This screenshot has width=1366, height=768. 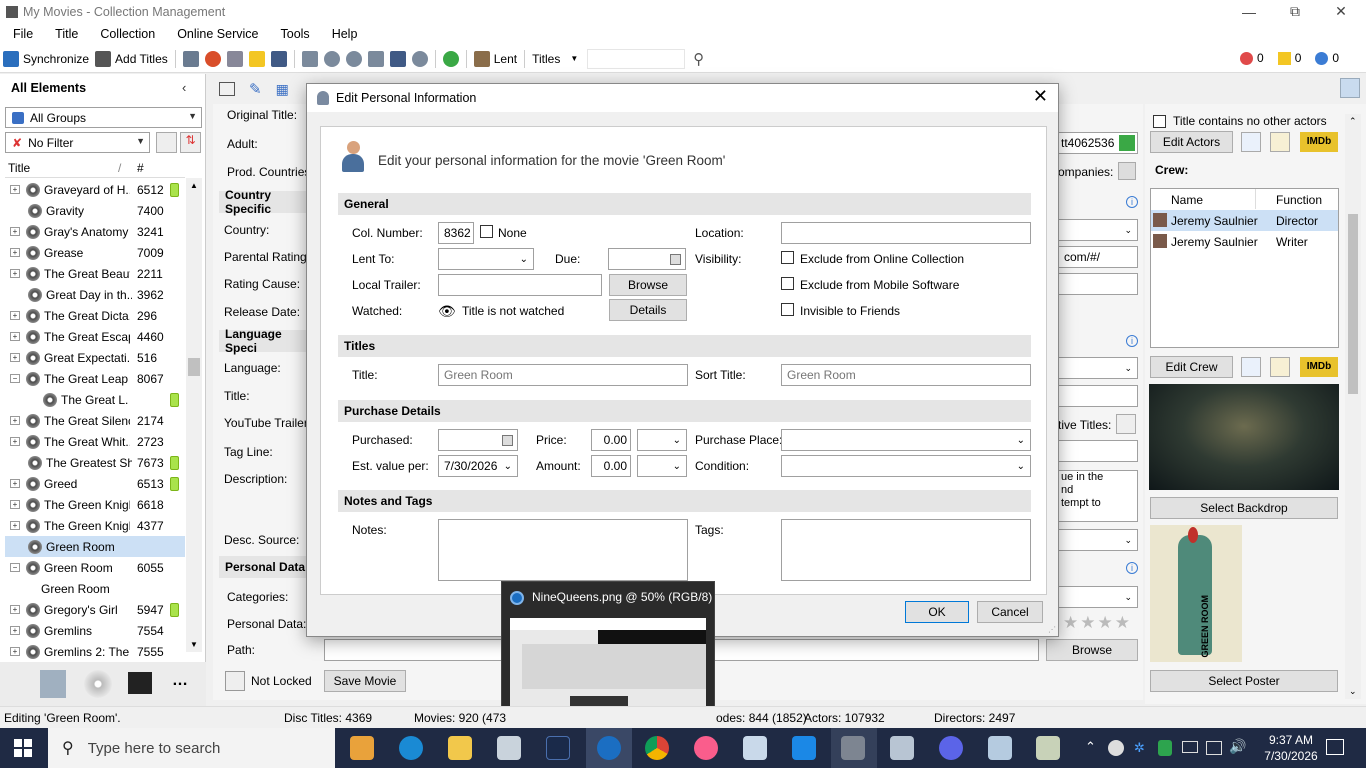 I want to click on list-item: Green Room, so click(x=95, y=546).